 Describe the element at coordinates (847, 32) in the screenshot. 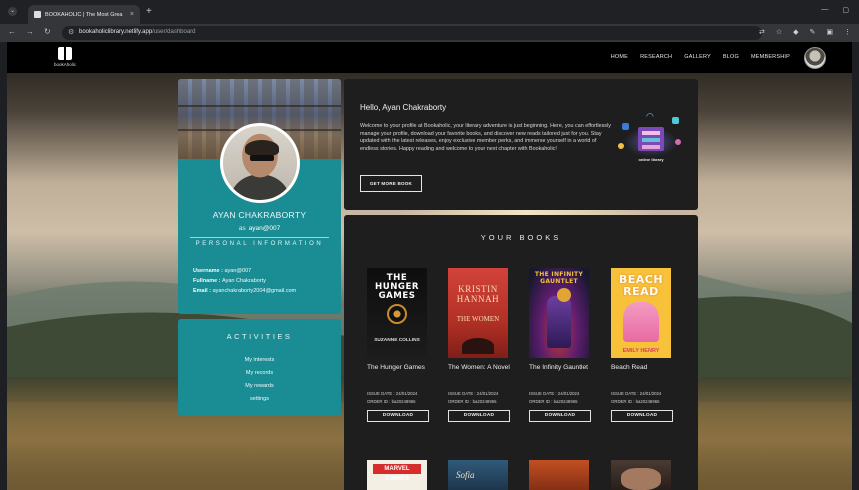

I see `menu-dots-icon: ⋮` at that location.